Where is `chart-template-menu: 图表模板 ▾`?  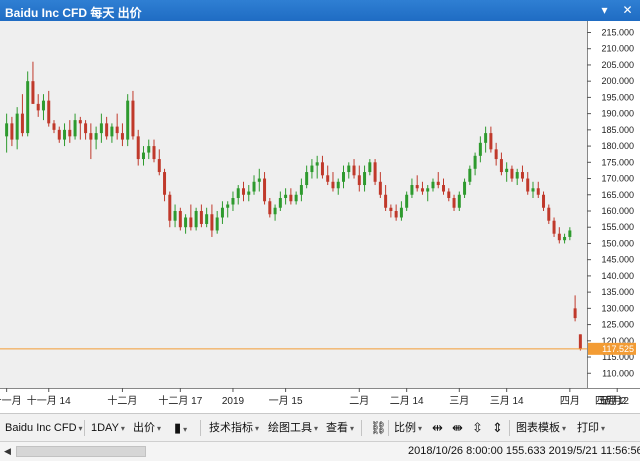 chart-template-menu: 图表模板 ▾ is located at coordinates (541, 428).